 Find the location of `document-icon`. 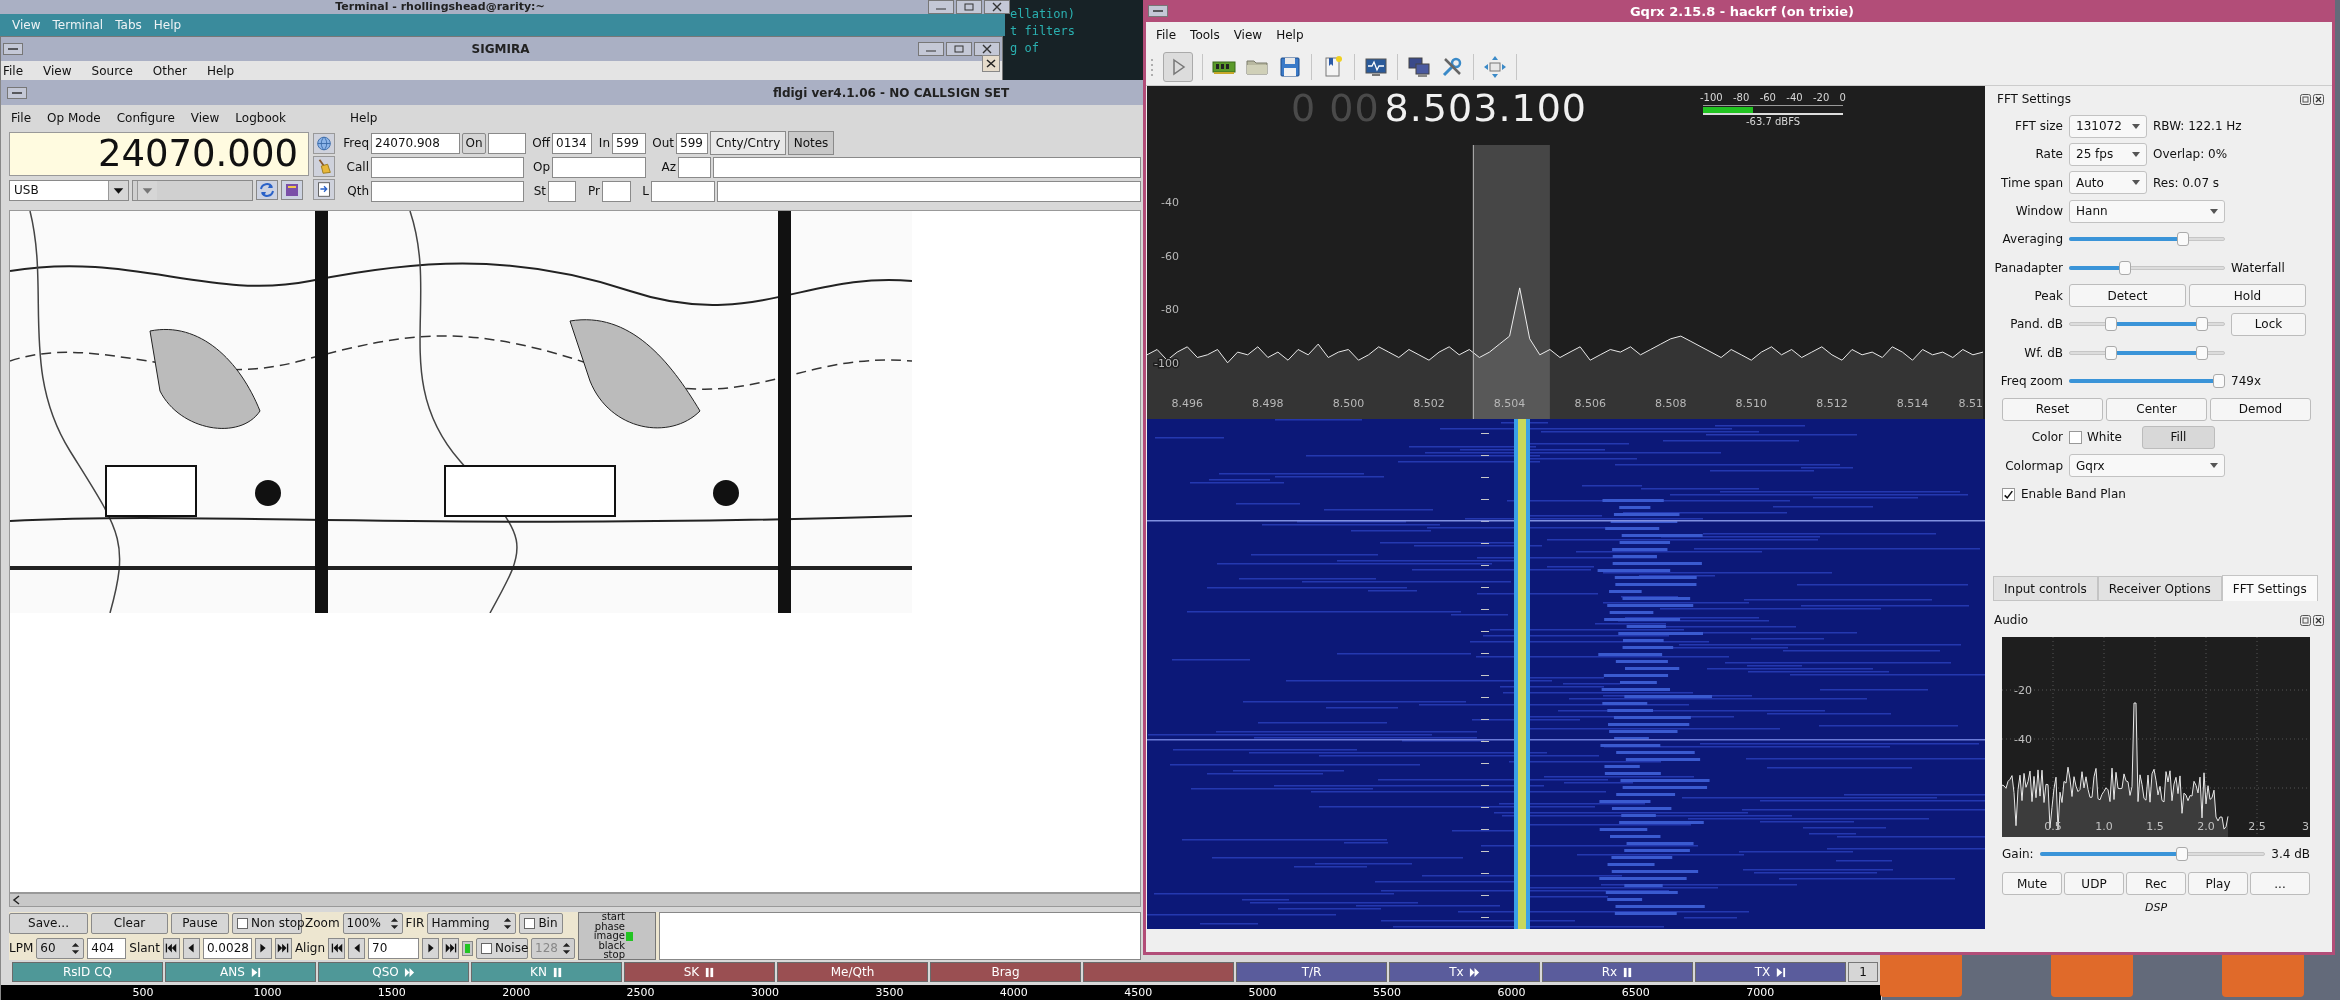

document-icon is located at coordinates (324, 189).